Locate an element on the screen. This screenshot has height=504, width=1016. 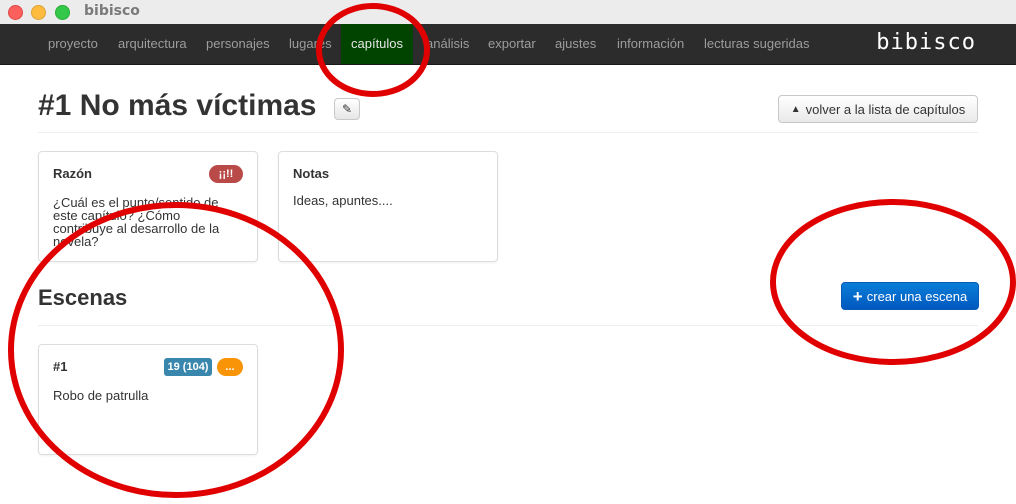
header-divider is located at coordinates (508, 132).